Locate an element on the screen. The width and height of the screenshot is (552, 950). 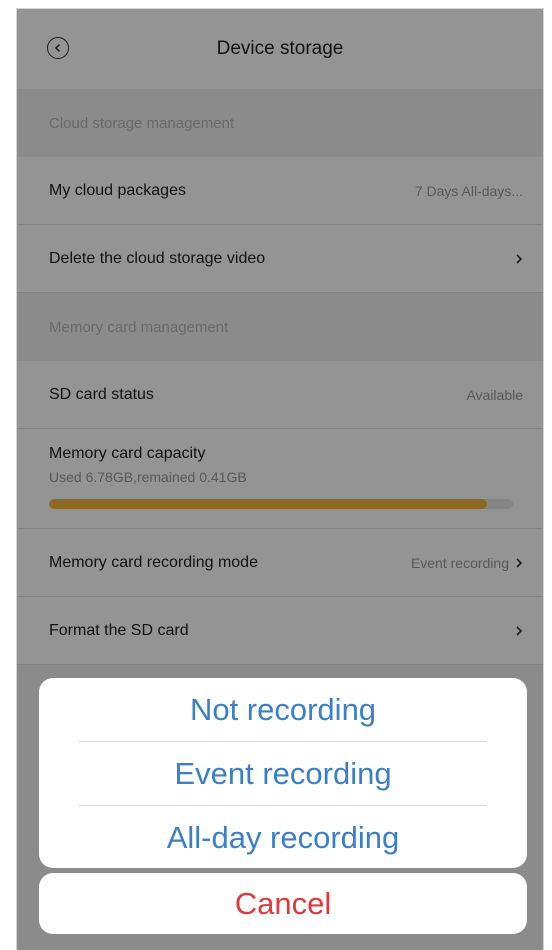
option-not-recording: Not recording is located at coordinates (283, 709).